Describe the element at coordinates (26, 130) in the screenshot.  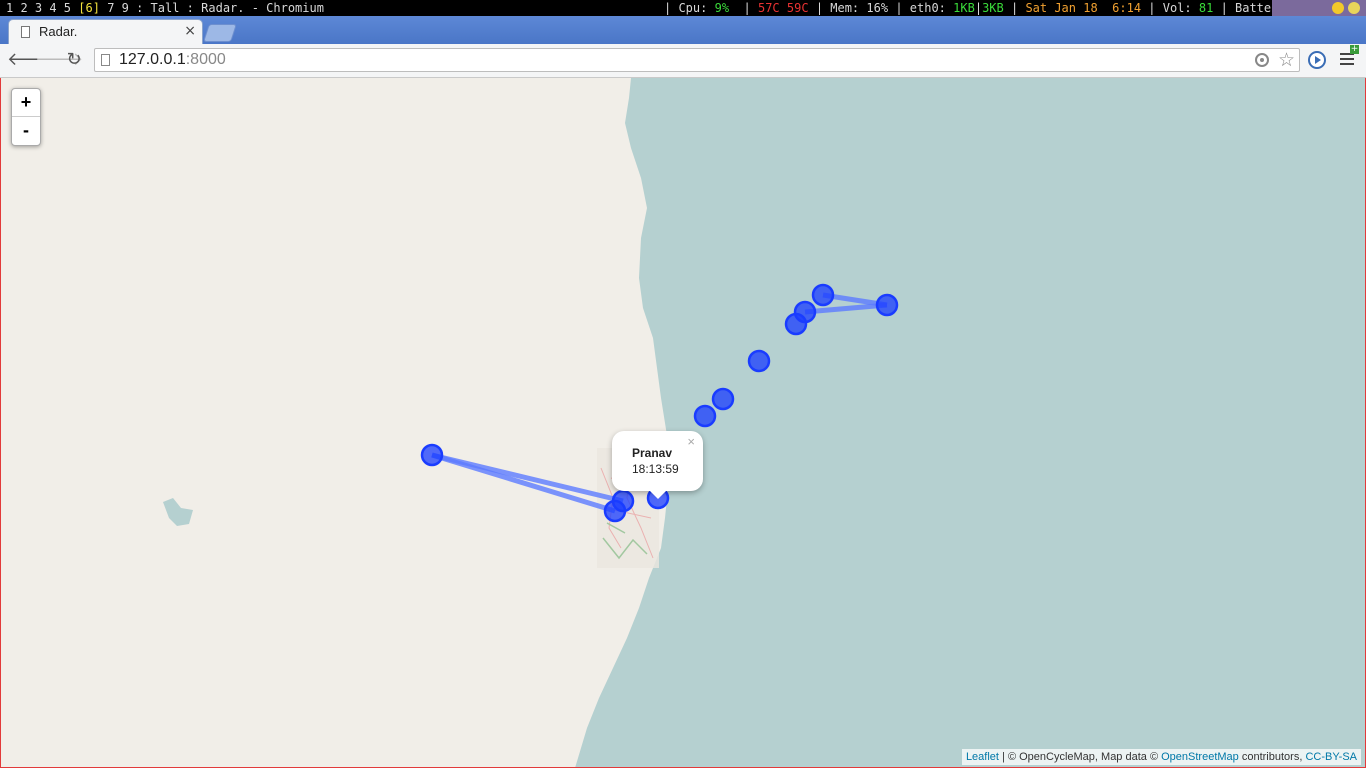
I see `zoom-out-button: -` at that location.